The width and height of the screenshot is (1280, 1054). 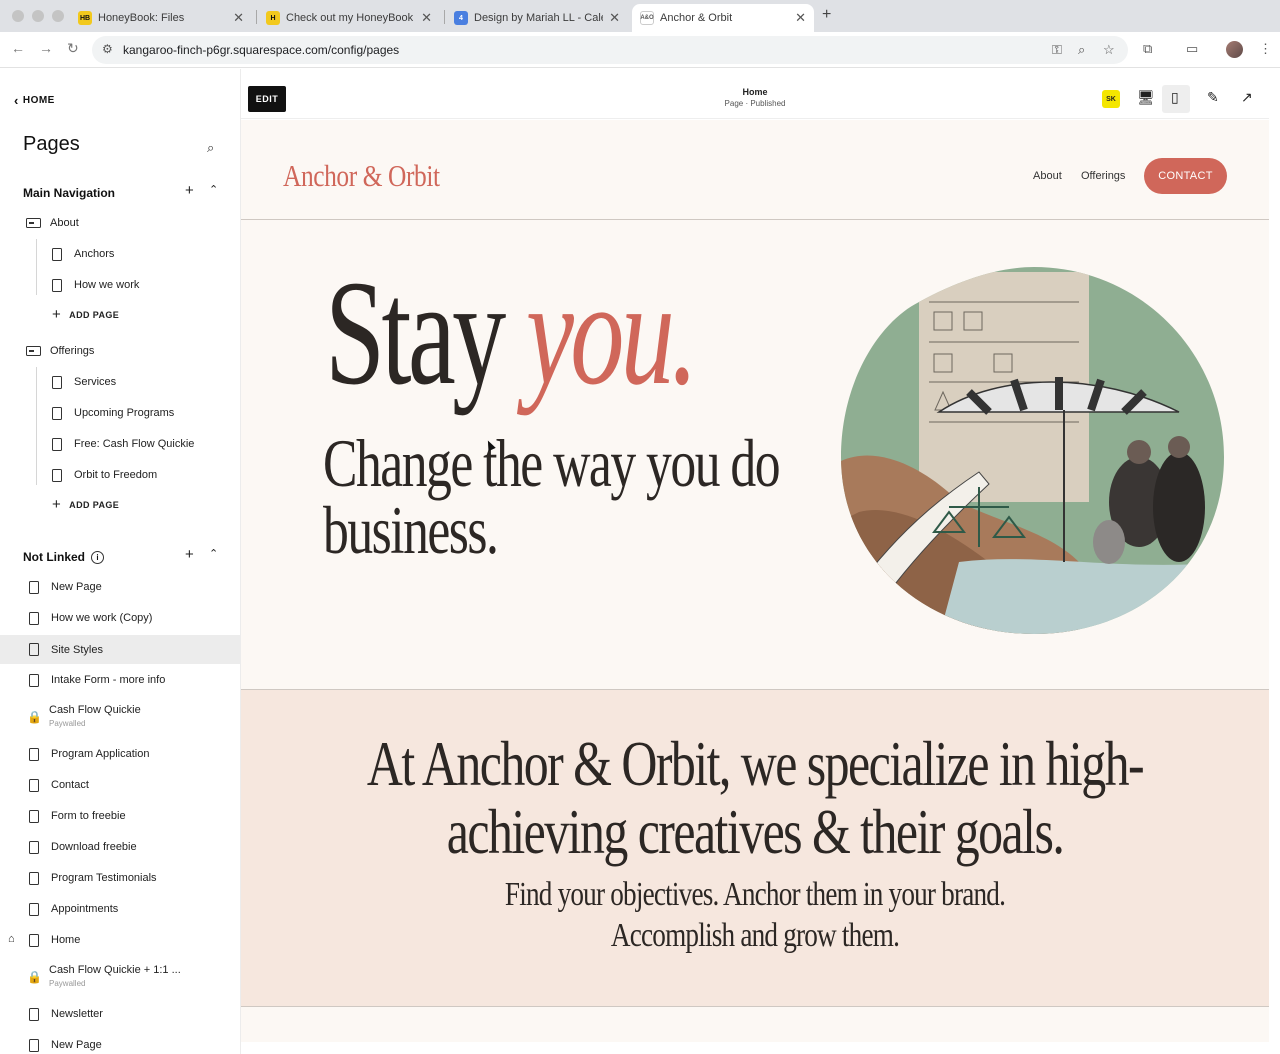 What do you see at coordinates (213, 553) in the screenshot?
I see `collapse-not-linked-icon: ⌃` at bounding box center [213, 553].